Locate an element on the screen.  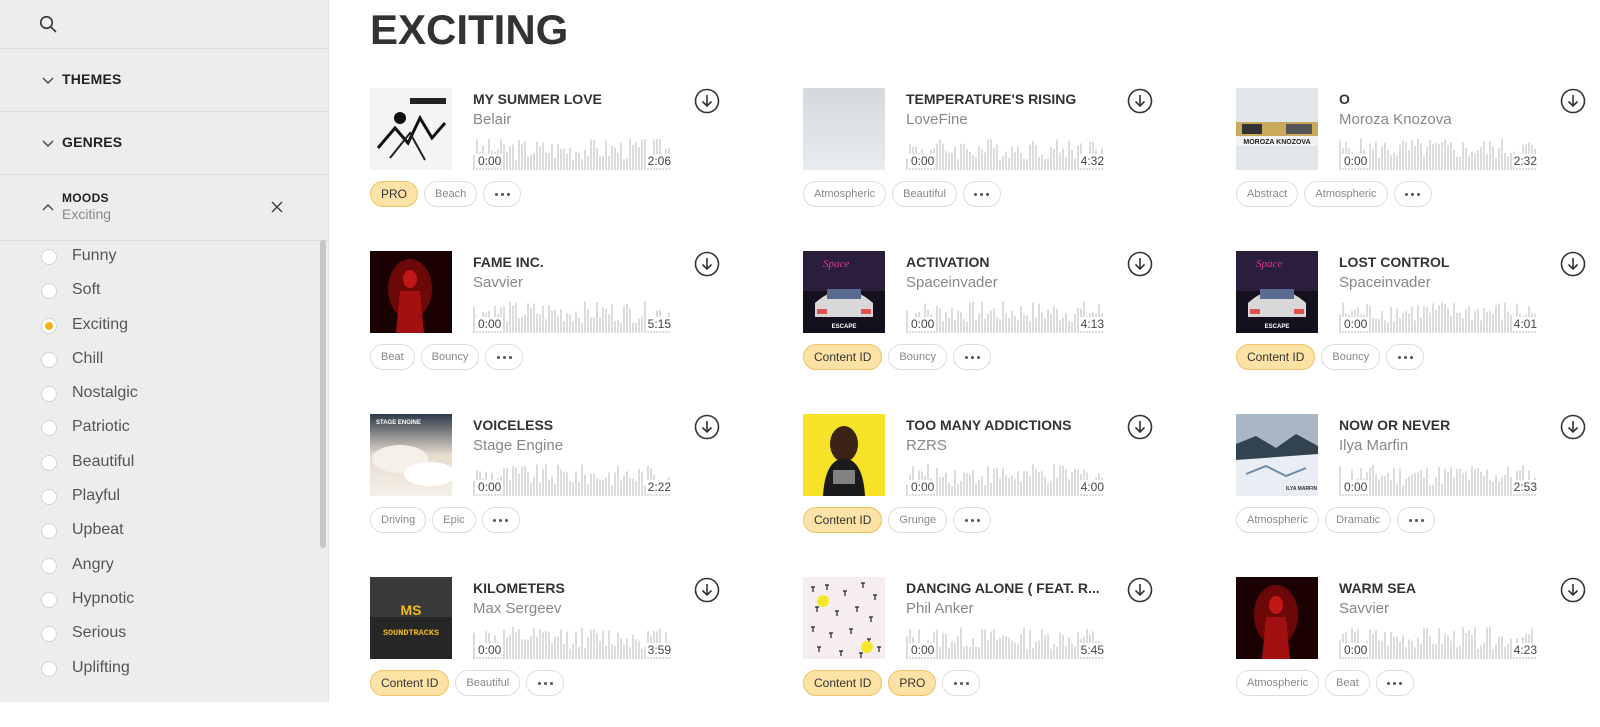
mood-option: Angry is located at coordinates (160, 566).